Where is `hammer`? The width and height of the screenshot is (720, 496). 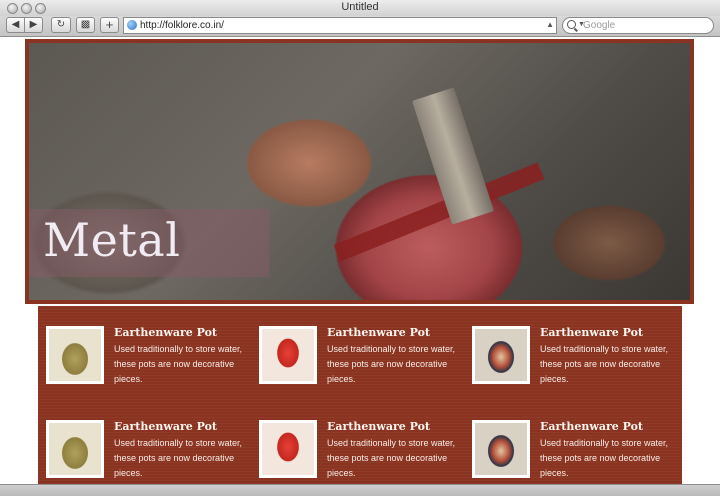
hammer is located at coordinates (453, 156).